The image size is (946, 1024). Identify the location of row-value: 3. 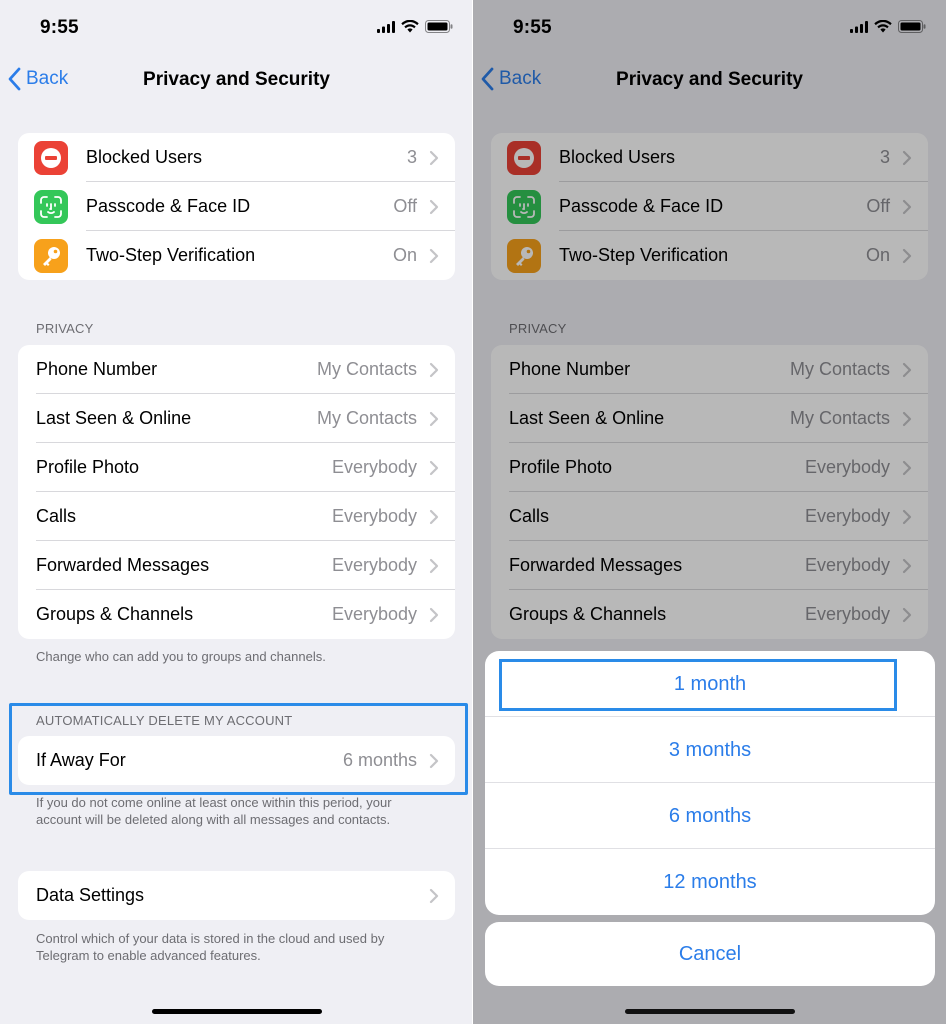
(411, 157).